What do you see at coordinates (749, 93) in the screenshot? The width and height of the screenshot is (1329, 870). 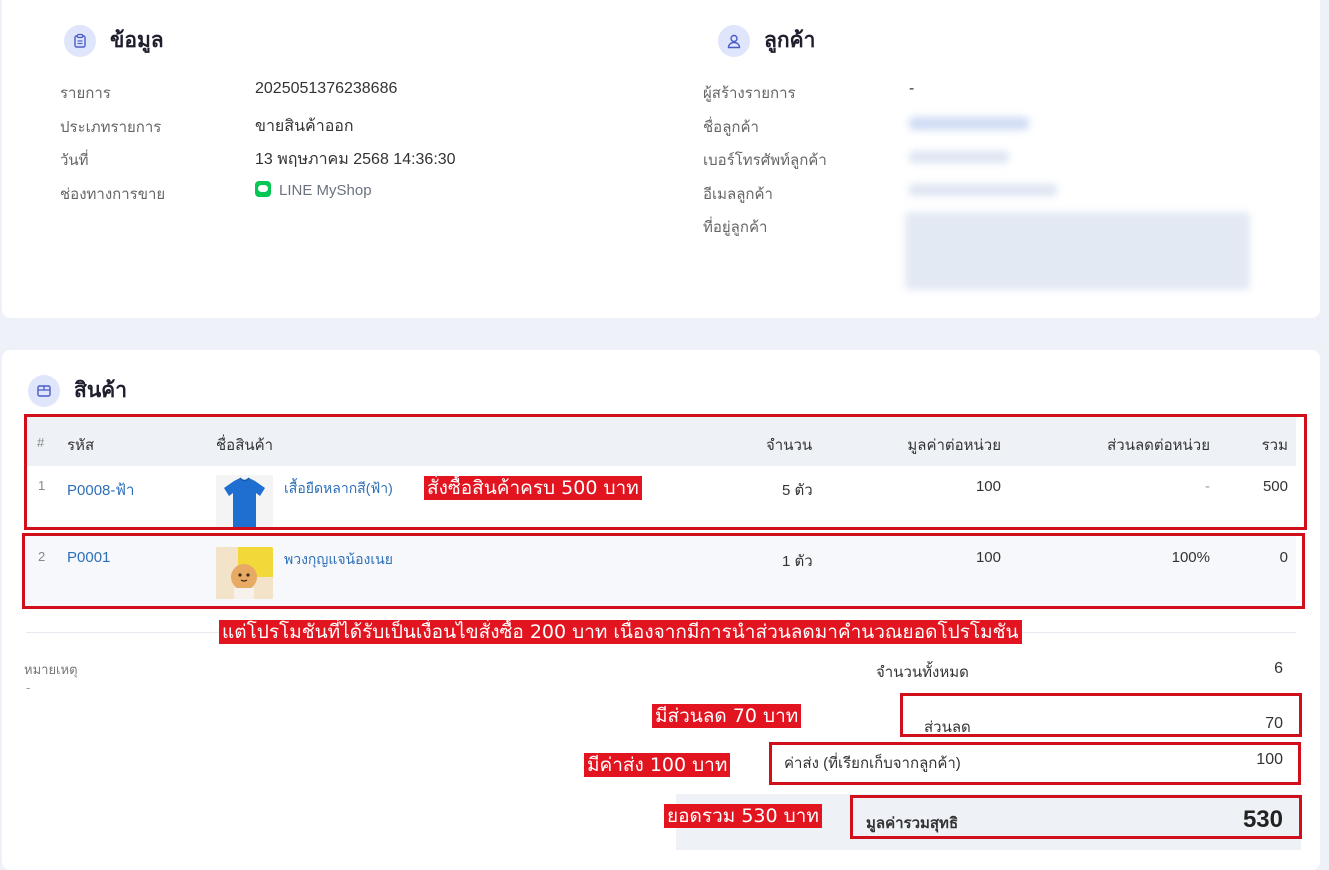 I see `creator-label: ผู้สร้างรายการ` at bounding box center [749, 93].